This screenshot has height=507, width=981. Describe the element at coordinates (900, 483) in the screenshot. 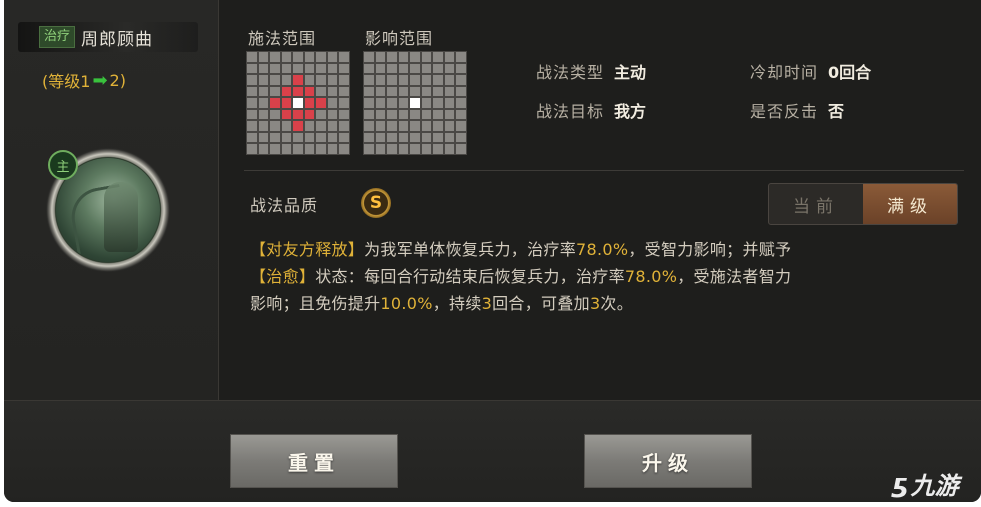

I see `jiuyou-logo-icon: ƽ` at that location.